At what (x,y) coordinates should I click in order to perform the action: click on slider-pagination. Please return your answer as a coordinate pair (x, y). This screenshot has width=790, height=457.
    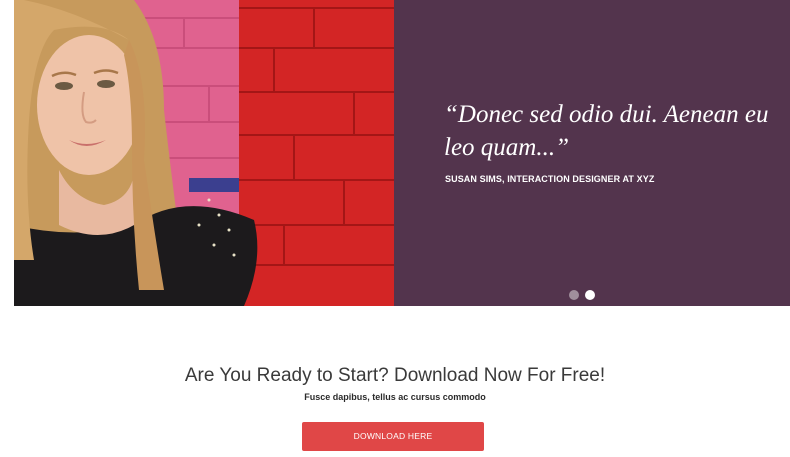
    Looking at the image, I should click on (582, 295).